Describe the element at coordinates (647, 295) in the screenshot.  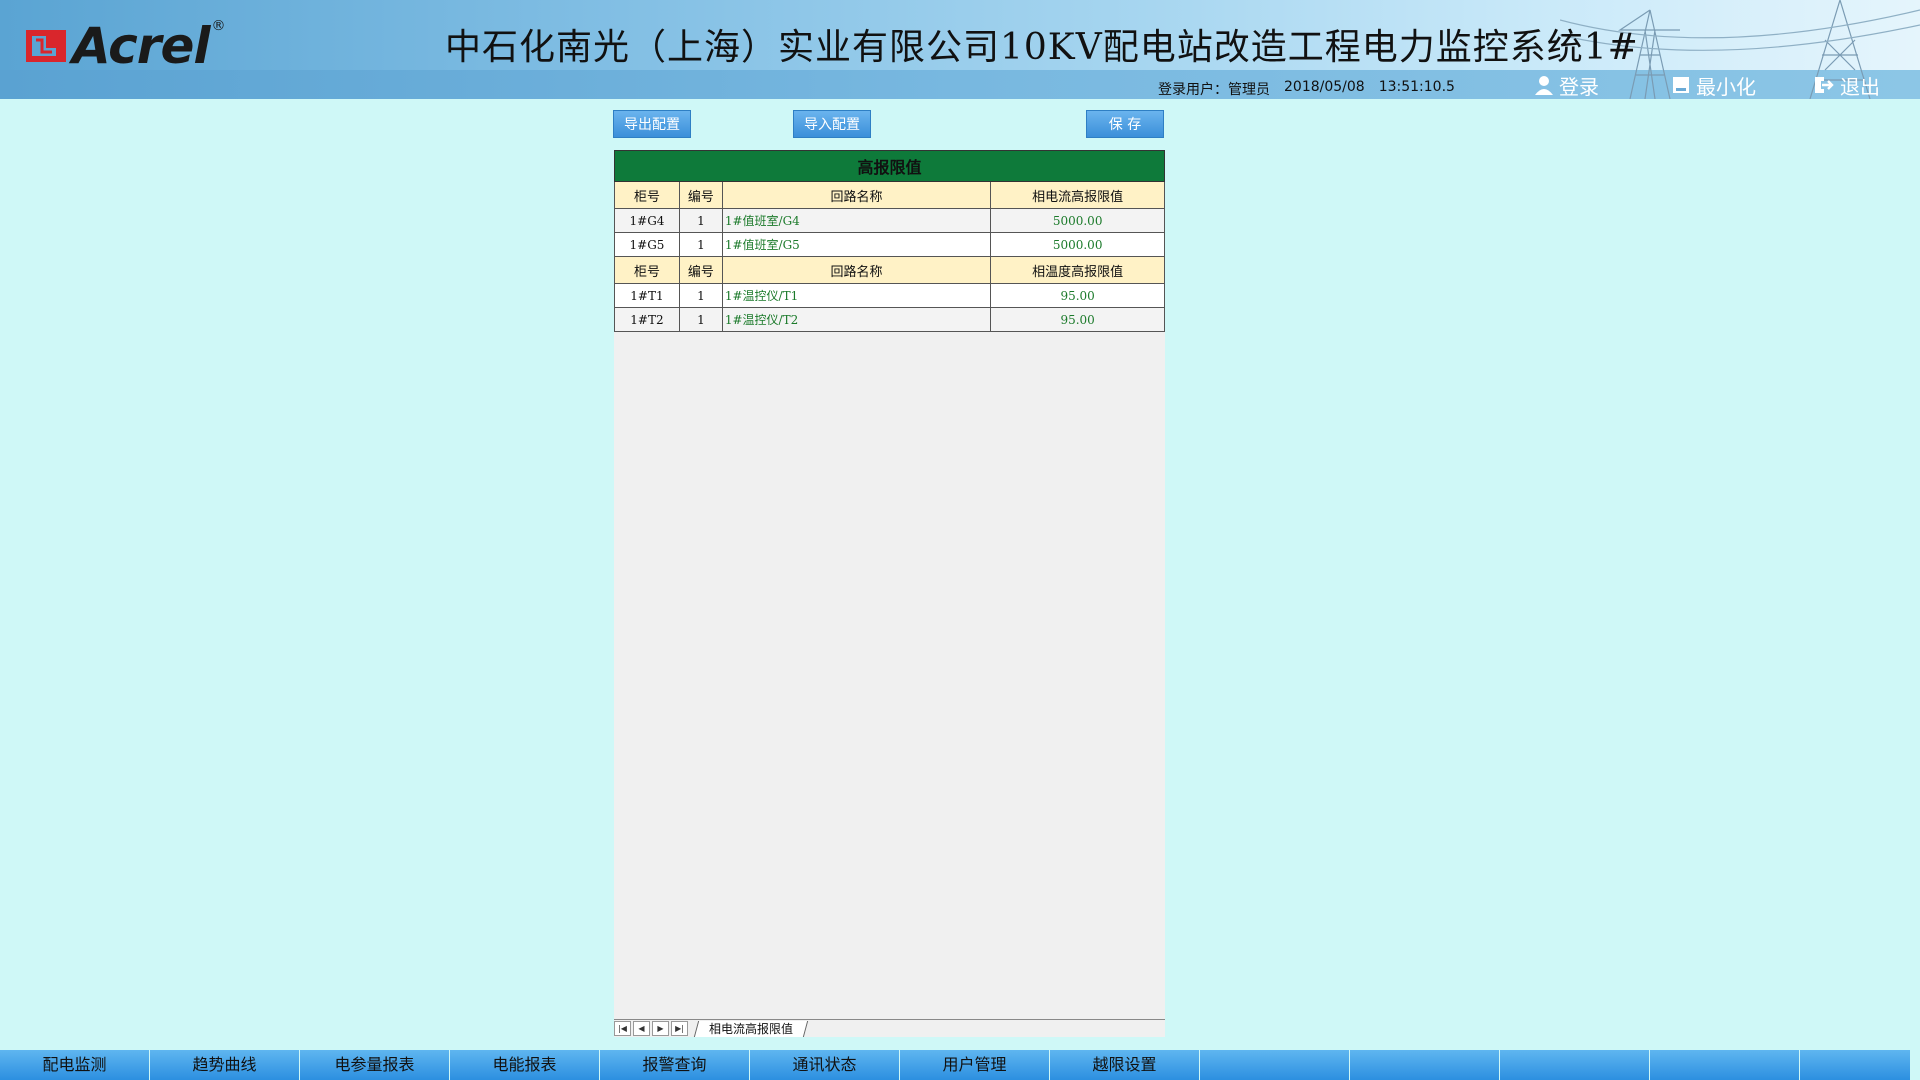
I see `cell-cabinet: 1#T1` at that location.